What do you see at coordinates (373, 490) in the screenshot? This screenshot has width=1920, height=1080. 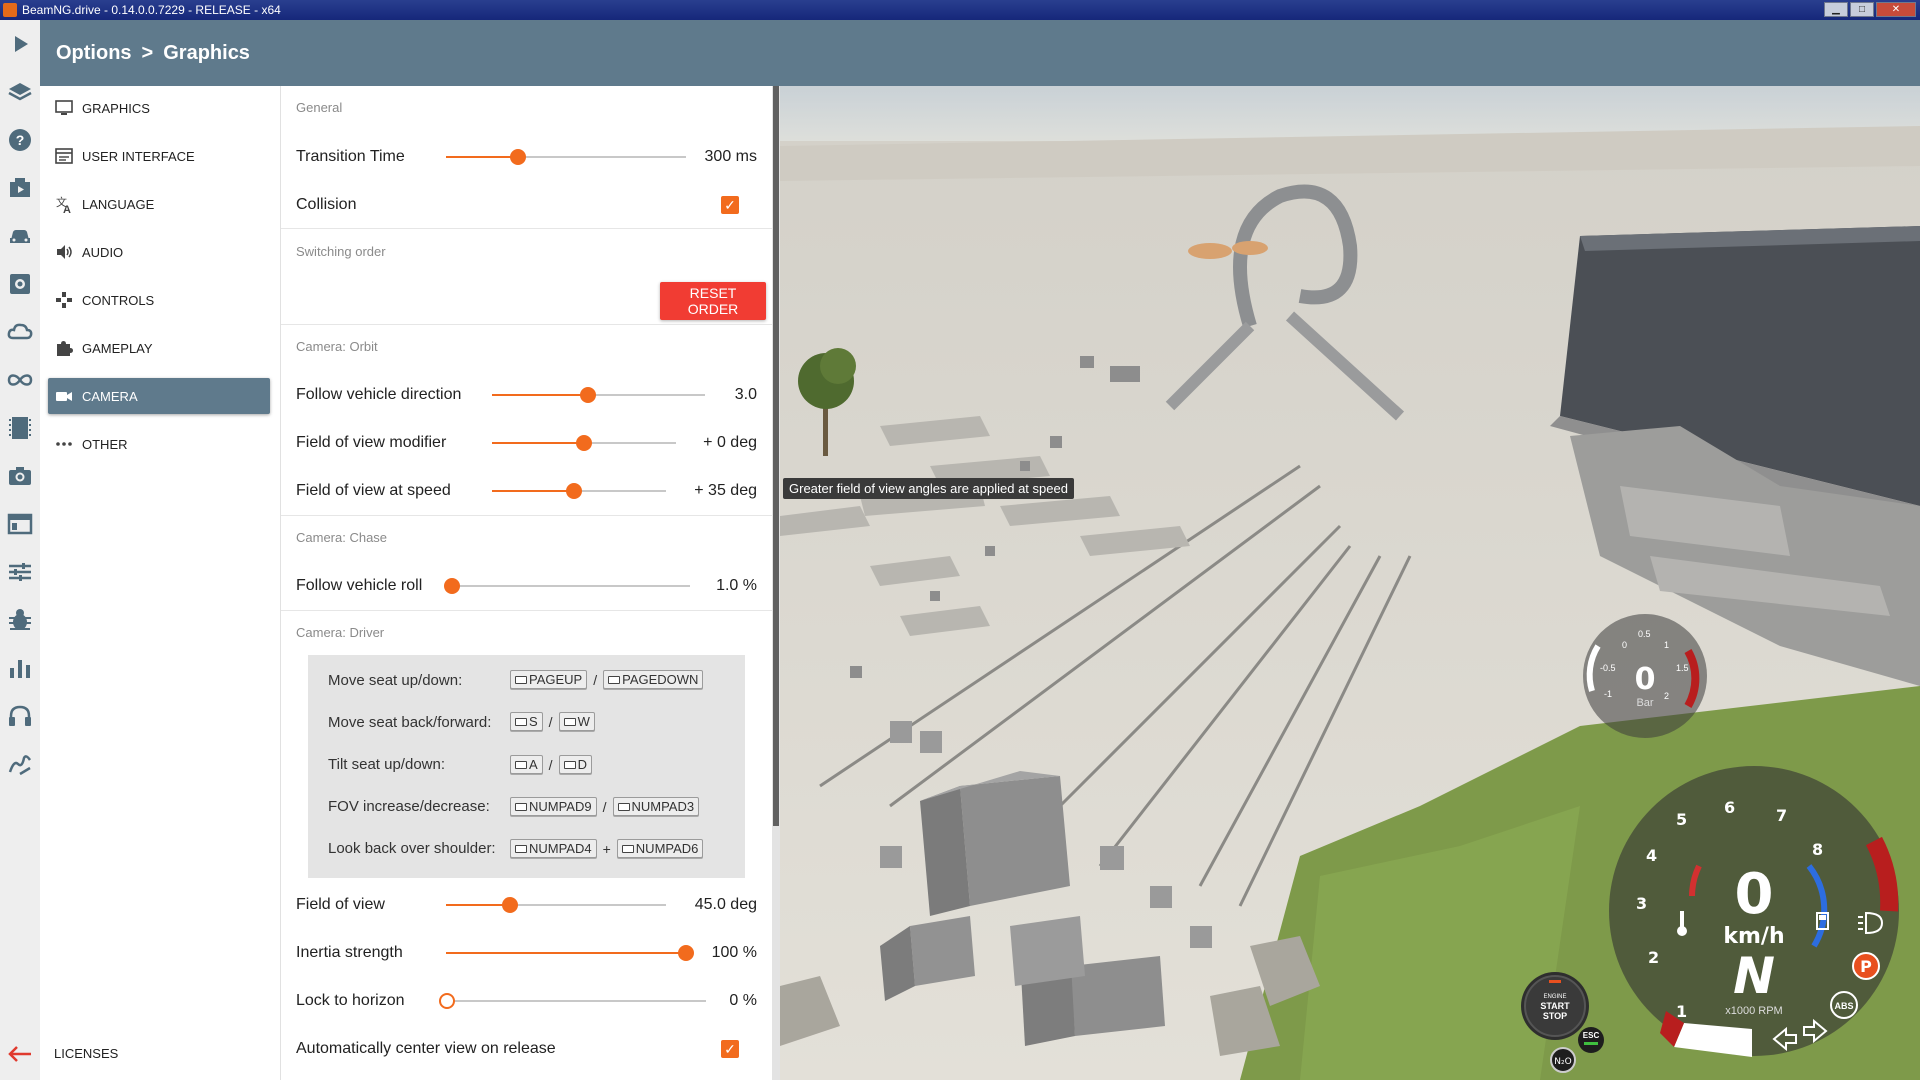 I see `fov-speed-label: Field of view at speed` at bounding box center [373, 490].